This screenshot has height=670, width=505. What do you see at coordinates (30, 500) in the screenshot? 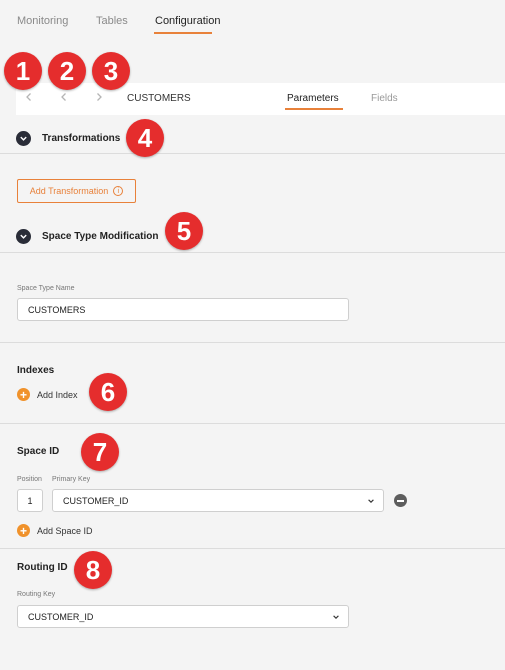
I see `position-input: 1` at bounding box center [30, 500].